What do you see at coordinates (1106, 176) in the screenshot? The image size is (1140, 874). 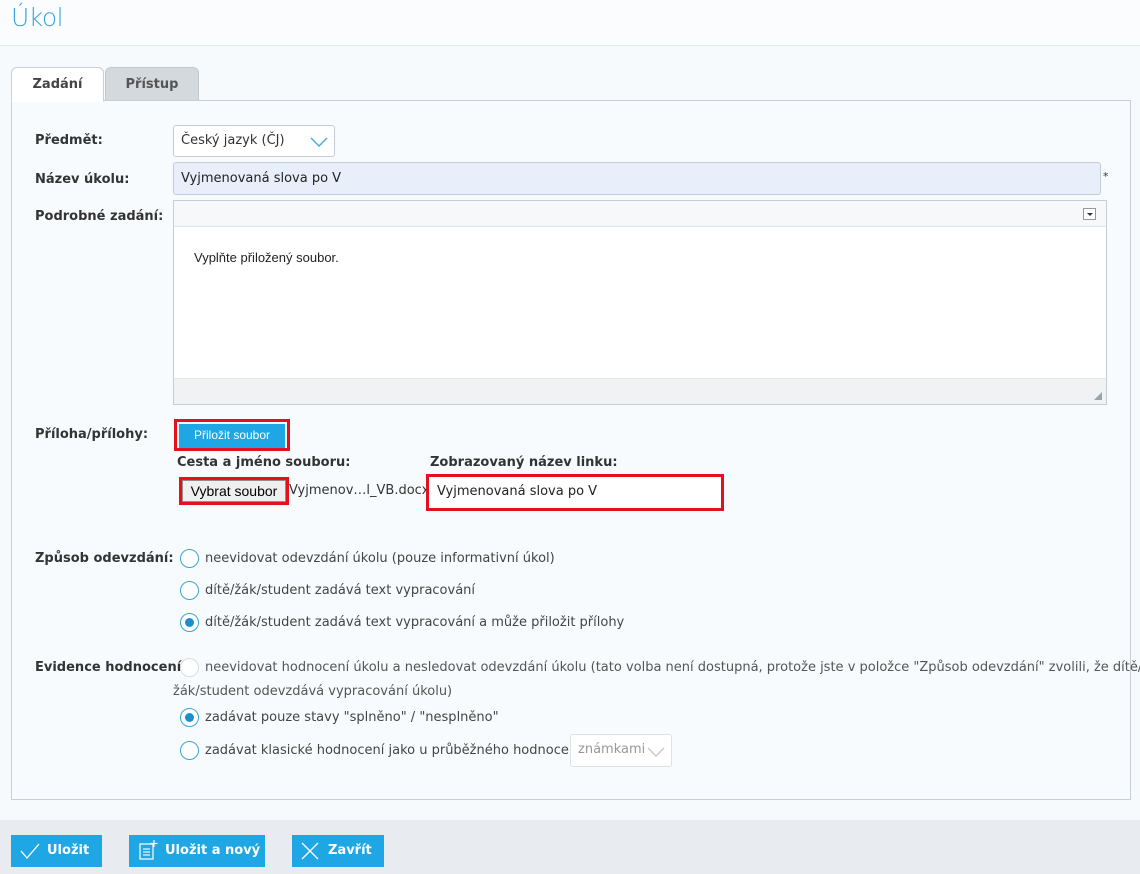 I see `required-mark: *` at bounding box center [1106, 176].